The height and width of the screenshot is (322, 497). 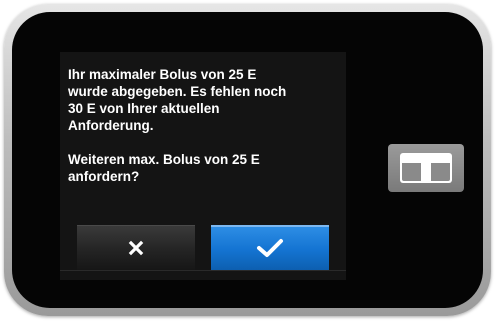 I want to click on t-logo-icon, so click(x=426, y=168).